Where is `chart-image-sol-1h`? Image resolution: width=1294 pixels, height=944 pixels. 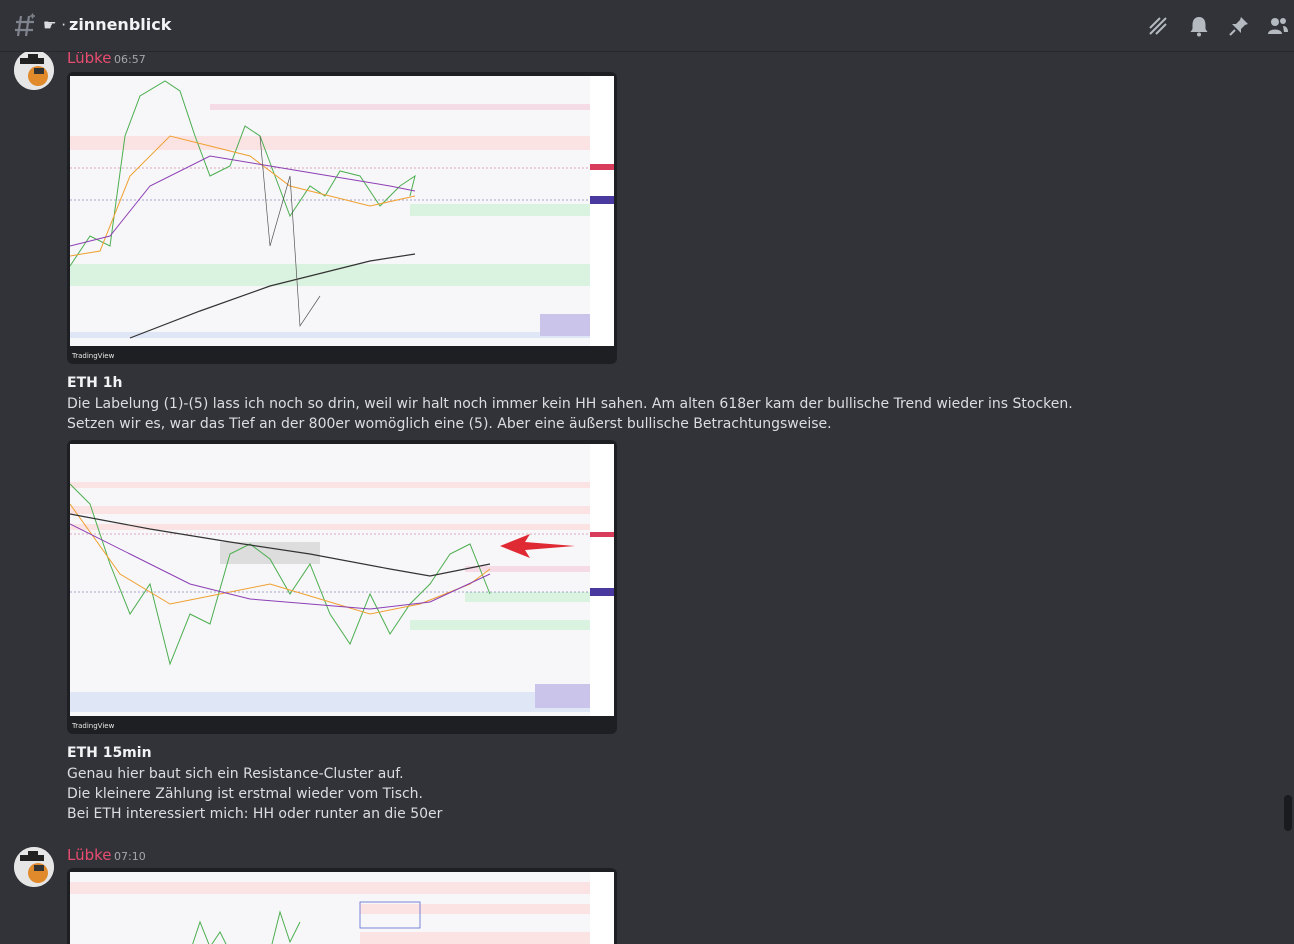 chart-image-sol-1h is located at coordinates (342, 906).